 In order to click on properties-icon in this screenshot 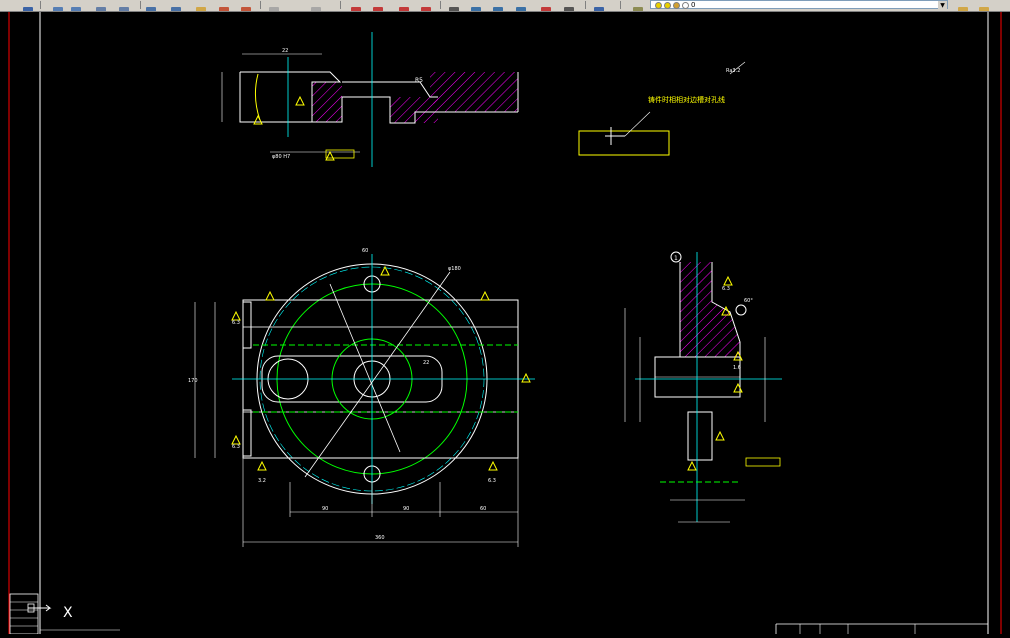, I will do `click(477, 5)`.